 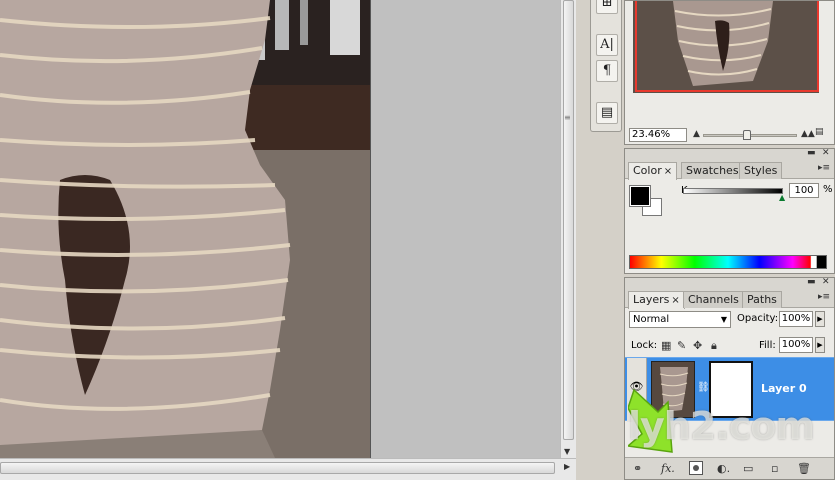 I want to click on layer-mask-thumbnail, so click(x=731, y=389).